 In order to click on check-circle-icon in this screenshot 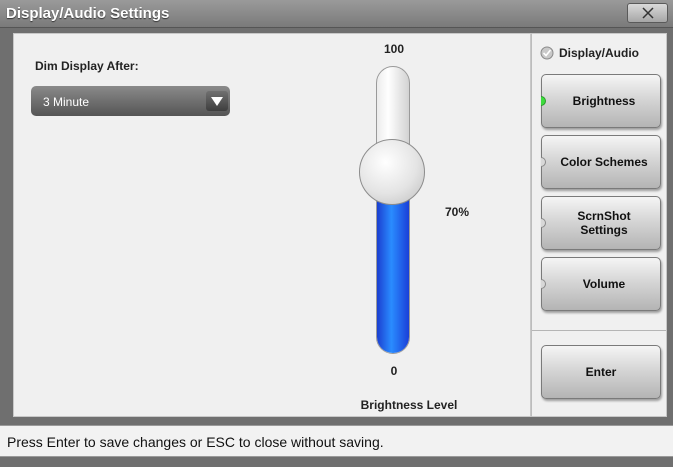, I will do `click(547, 53)`.